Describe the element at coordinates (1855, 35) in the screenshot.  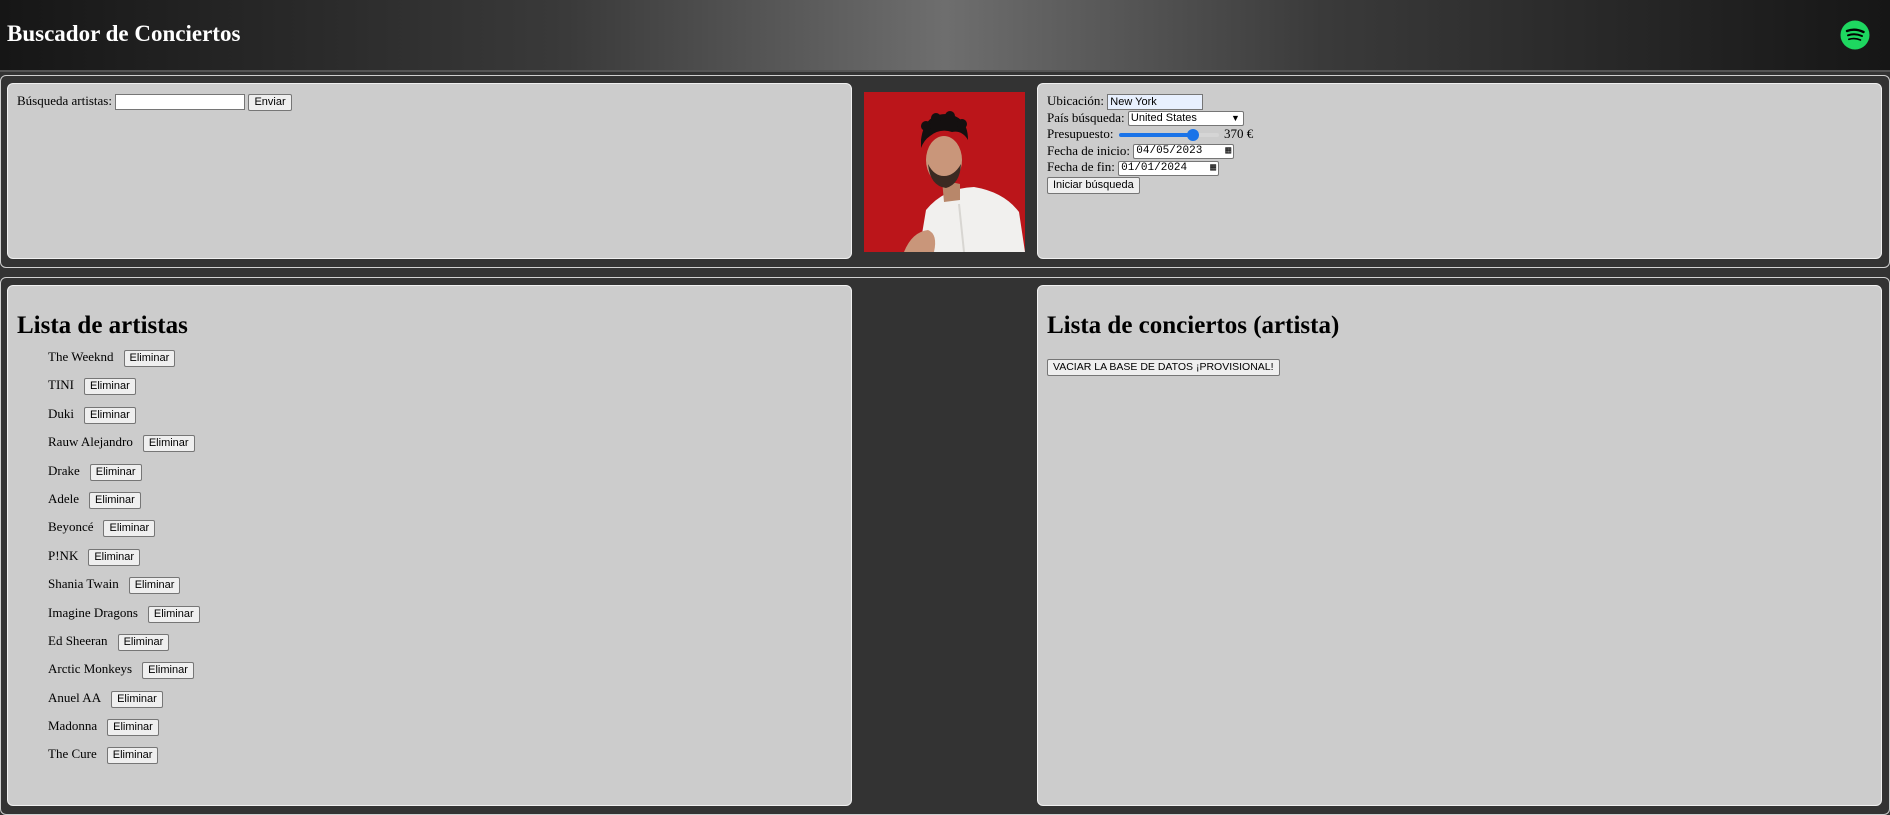
I see `spotify-icon` at that location.